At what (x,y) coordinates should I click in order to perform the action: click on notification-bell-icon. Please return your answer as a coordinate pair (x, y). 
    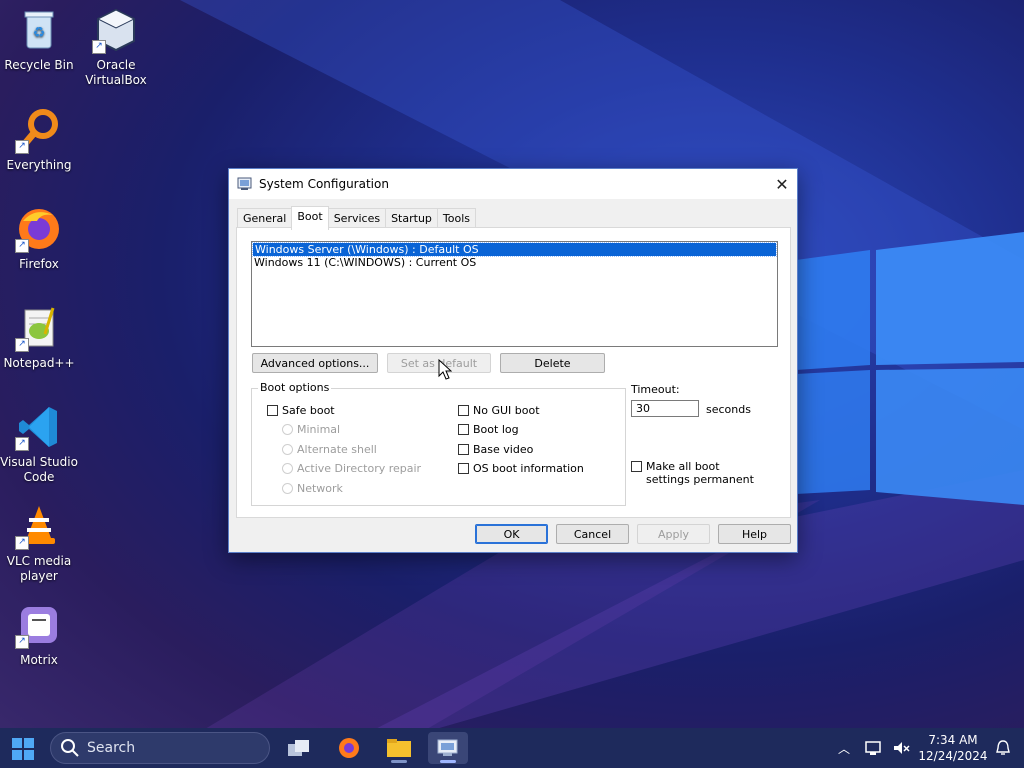
    Looking at the image, I should click on (1003, 748).